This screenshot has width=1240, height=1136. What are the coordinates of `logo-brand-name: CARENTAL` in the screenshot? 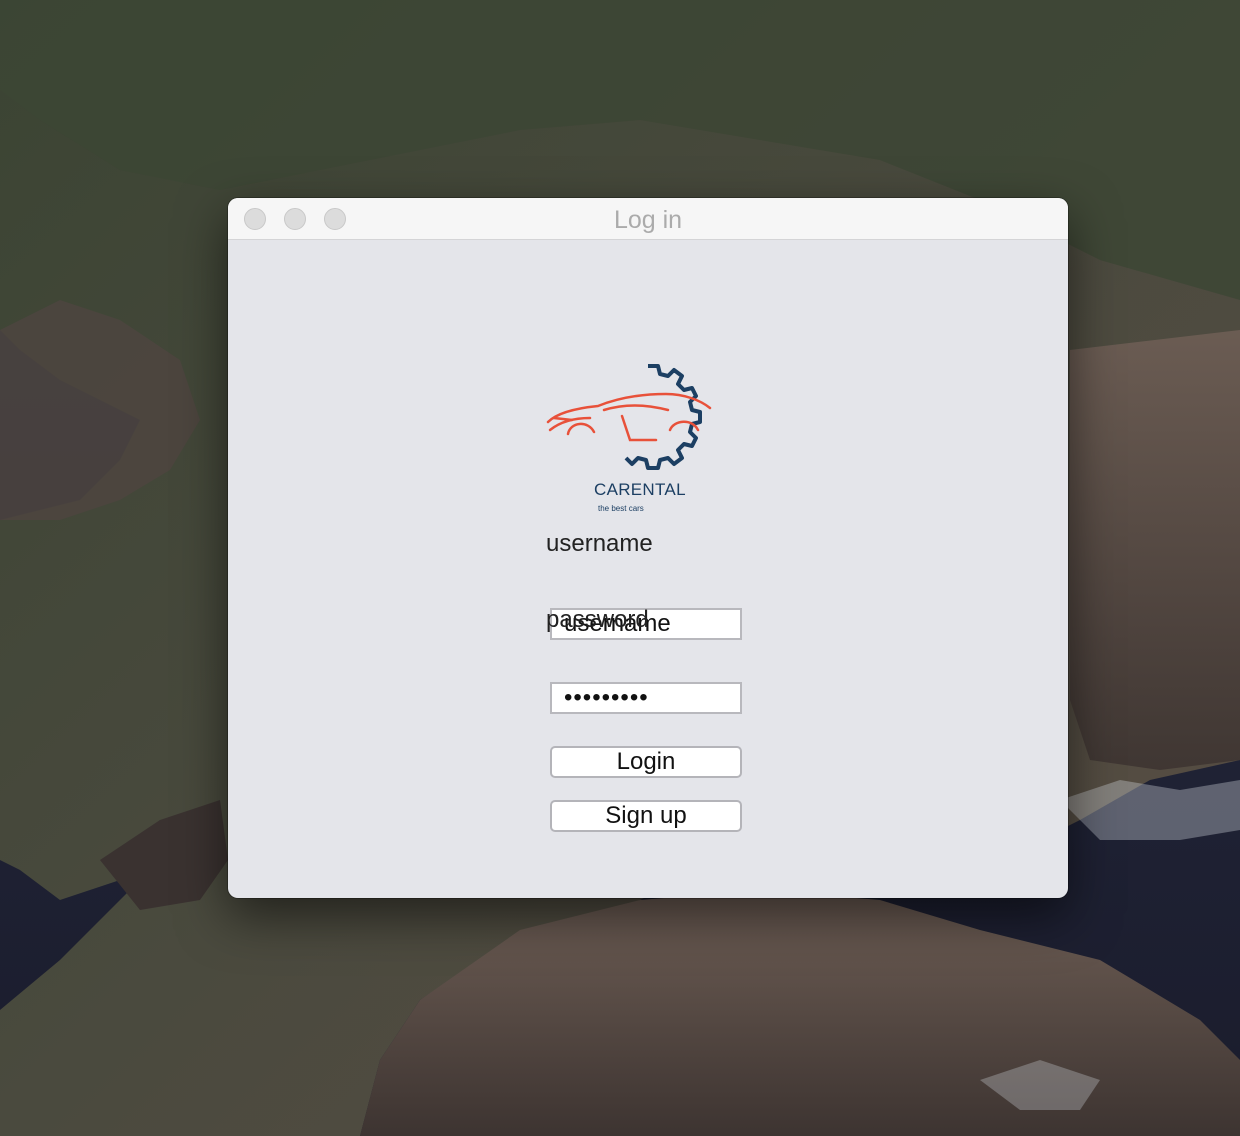 It's located at (640, 489).